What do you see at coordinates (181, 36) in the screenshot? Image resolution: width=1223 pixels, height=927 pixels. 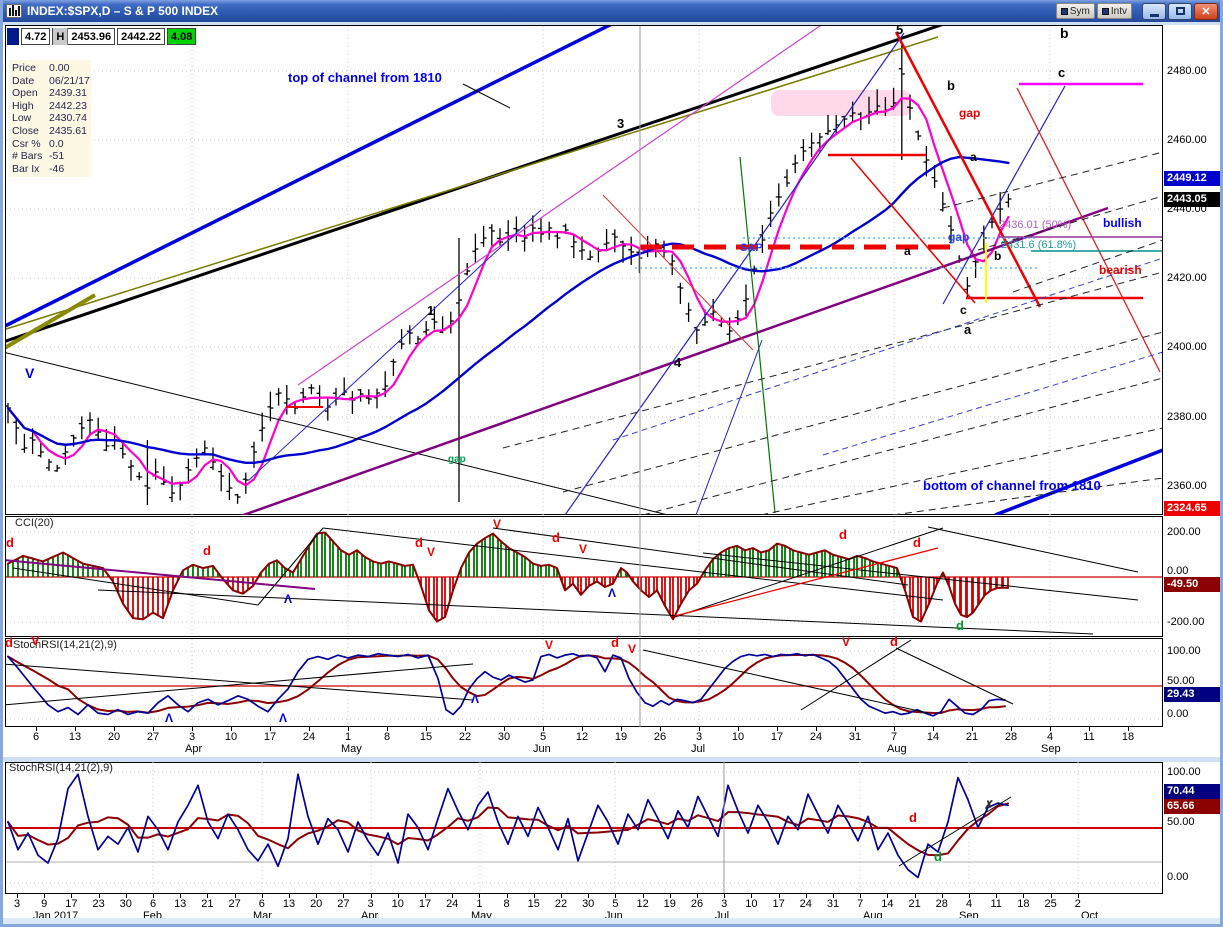 I see `quote-change-value: 4.08` at bounding box center [181, 36].